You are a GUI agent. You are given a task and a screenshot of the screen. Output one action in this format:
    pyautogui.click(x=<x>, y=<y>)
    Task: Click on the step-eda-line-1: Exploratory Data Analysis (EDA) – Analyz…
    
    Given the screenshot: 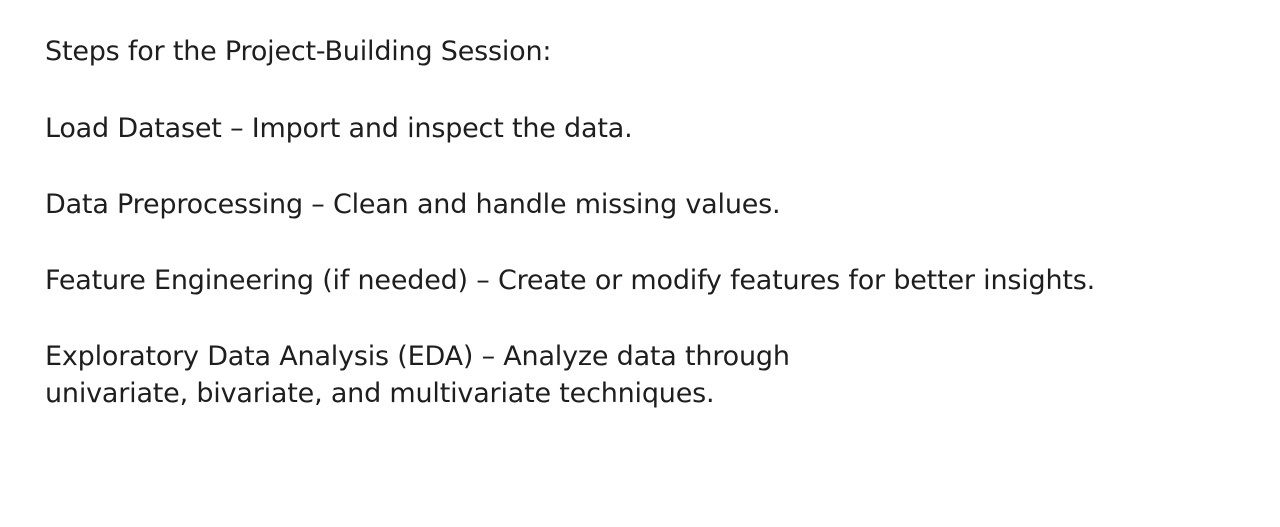 What is the action you would take?
    pyautogui.click(x=417, y=356)
    